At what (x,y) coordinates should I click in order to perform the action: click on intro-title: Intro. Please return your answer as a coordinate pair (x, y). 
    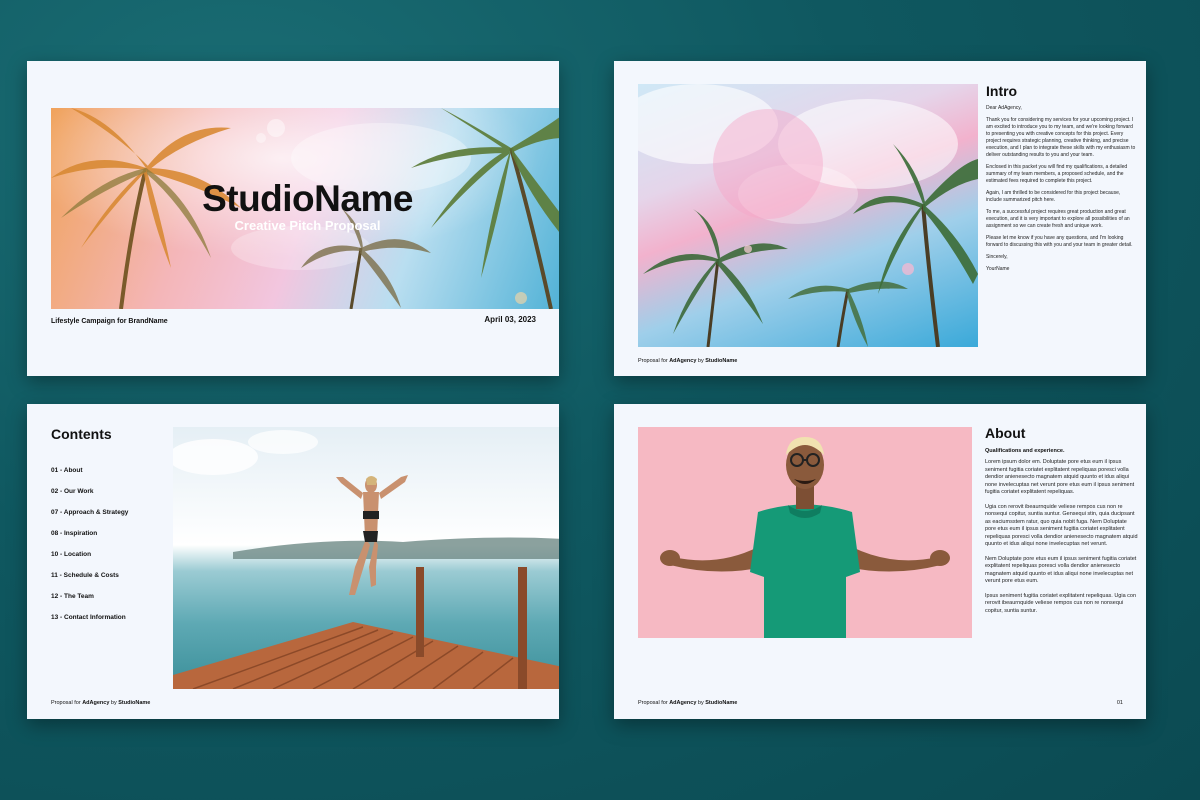
    Looking at the image, I should click on (1002, 91).